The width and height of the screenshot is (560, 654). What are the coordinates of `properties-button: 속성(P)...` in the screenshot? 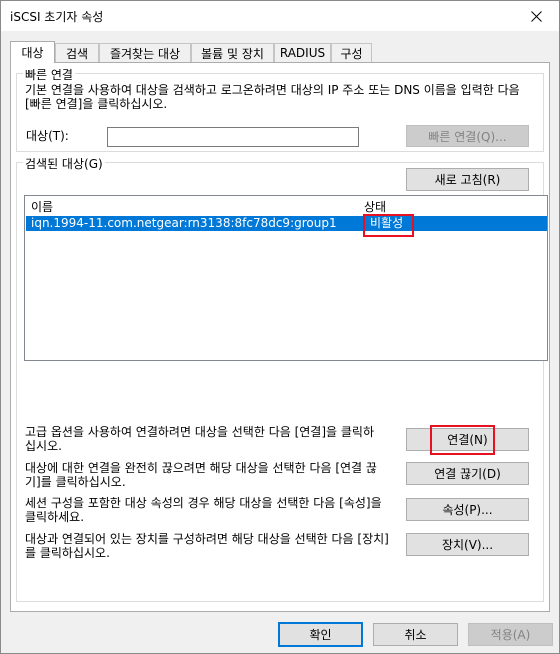 It's located at (467, 509).